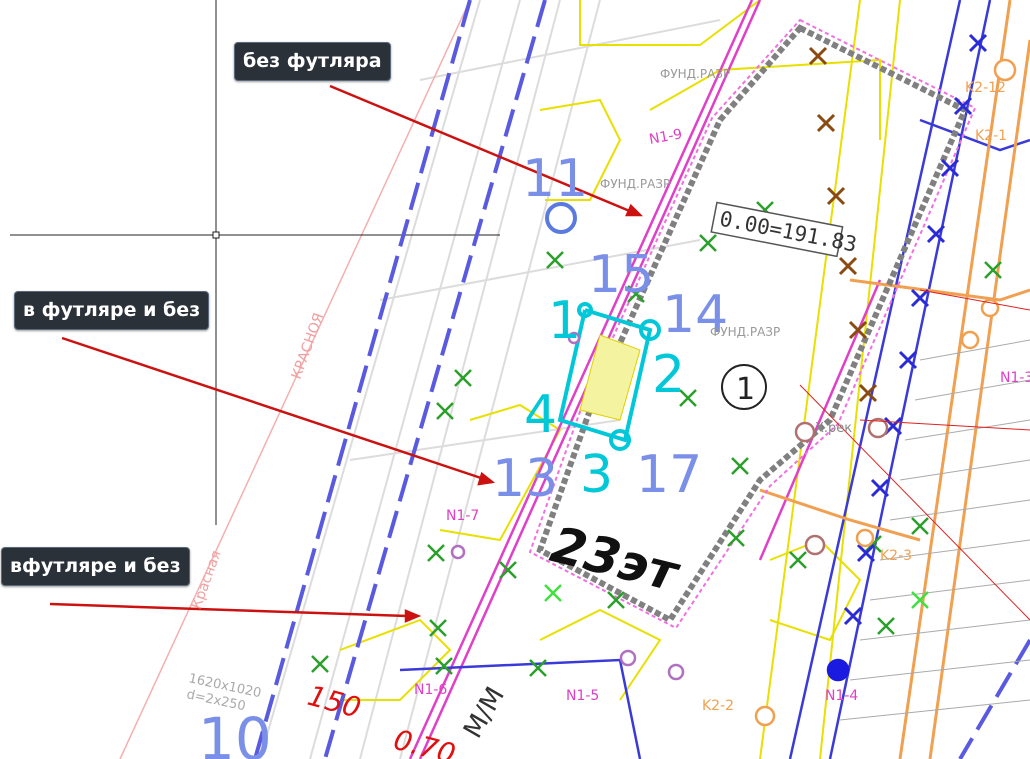  I want to click on marker-15: 15, so click(621, 275).